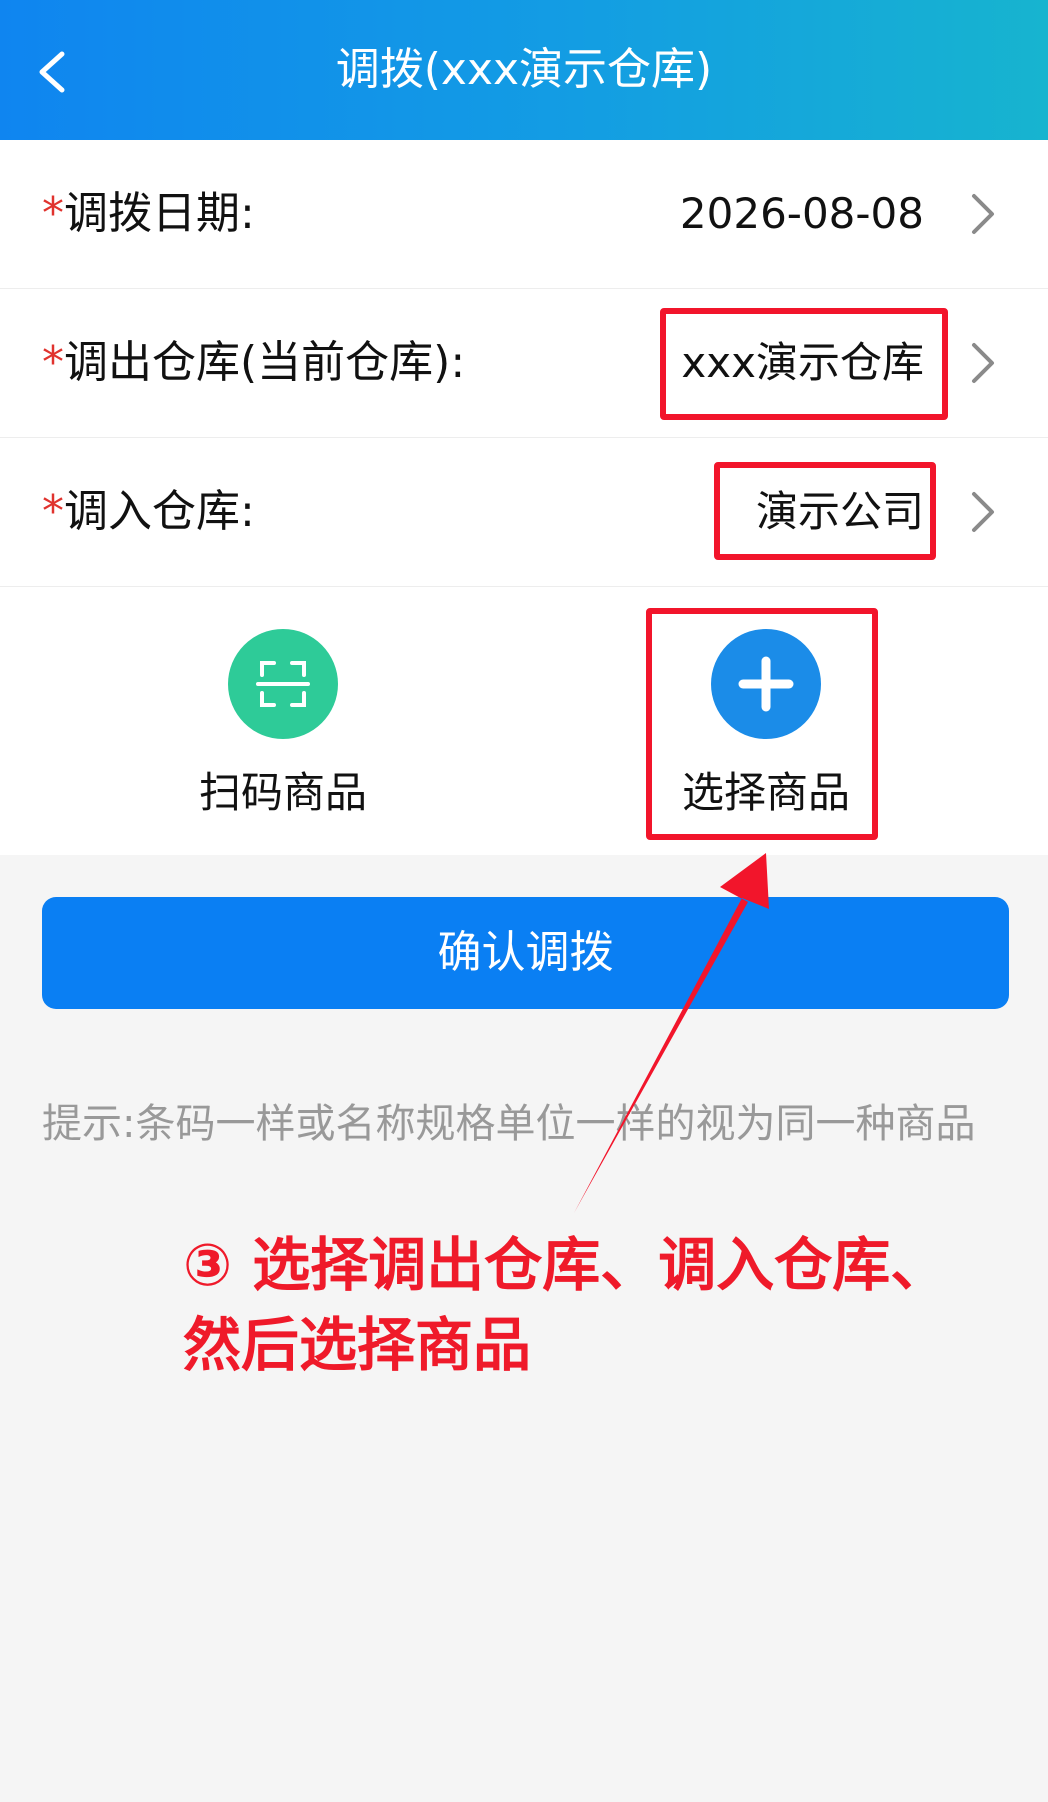 The image size is (1048, 1802). I want to click on pointer-arrow-icon, so click(671, 1033).